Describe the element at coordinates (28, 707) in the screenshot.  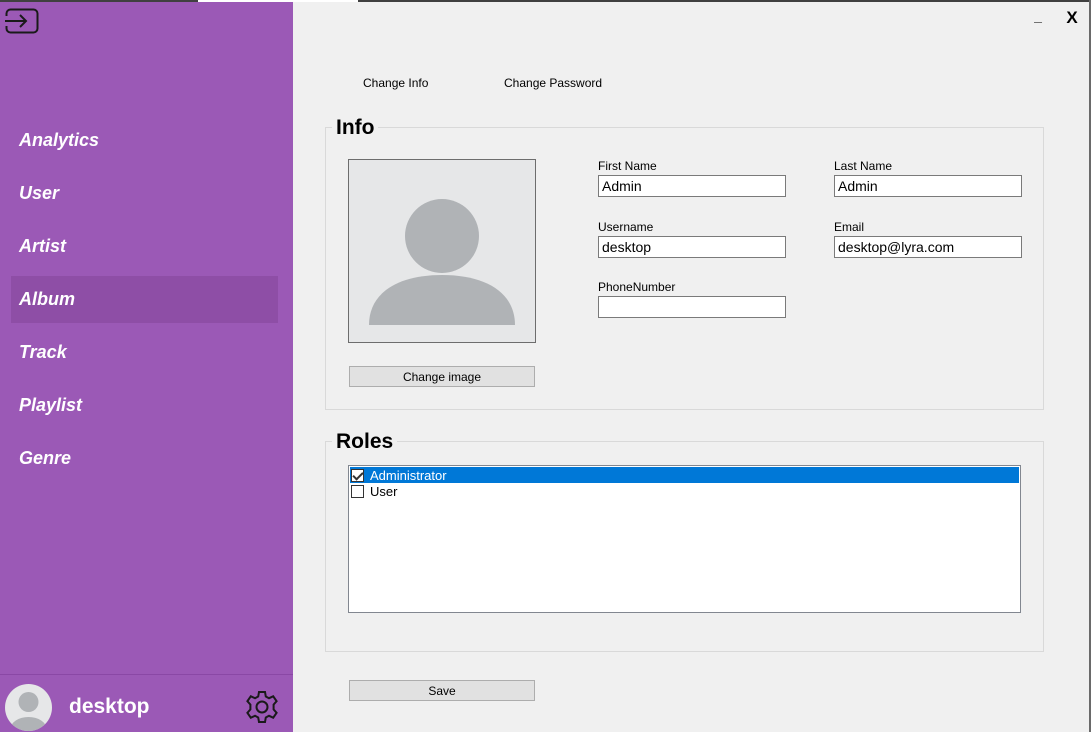
I see `user-avatar-icon` at that location.